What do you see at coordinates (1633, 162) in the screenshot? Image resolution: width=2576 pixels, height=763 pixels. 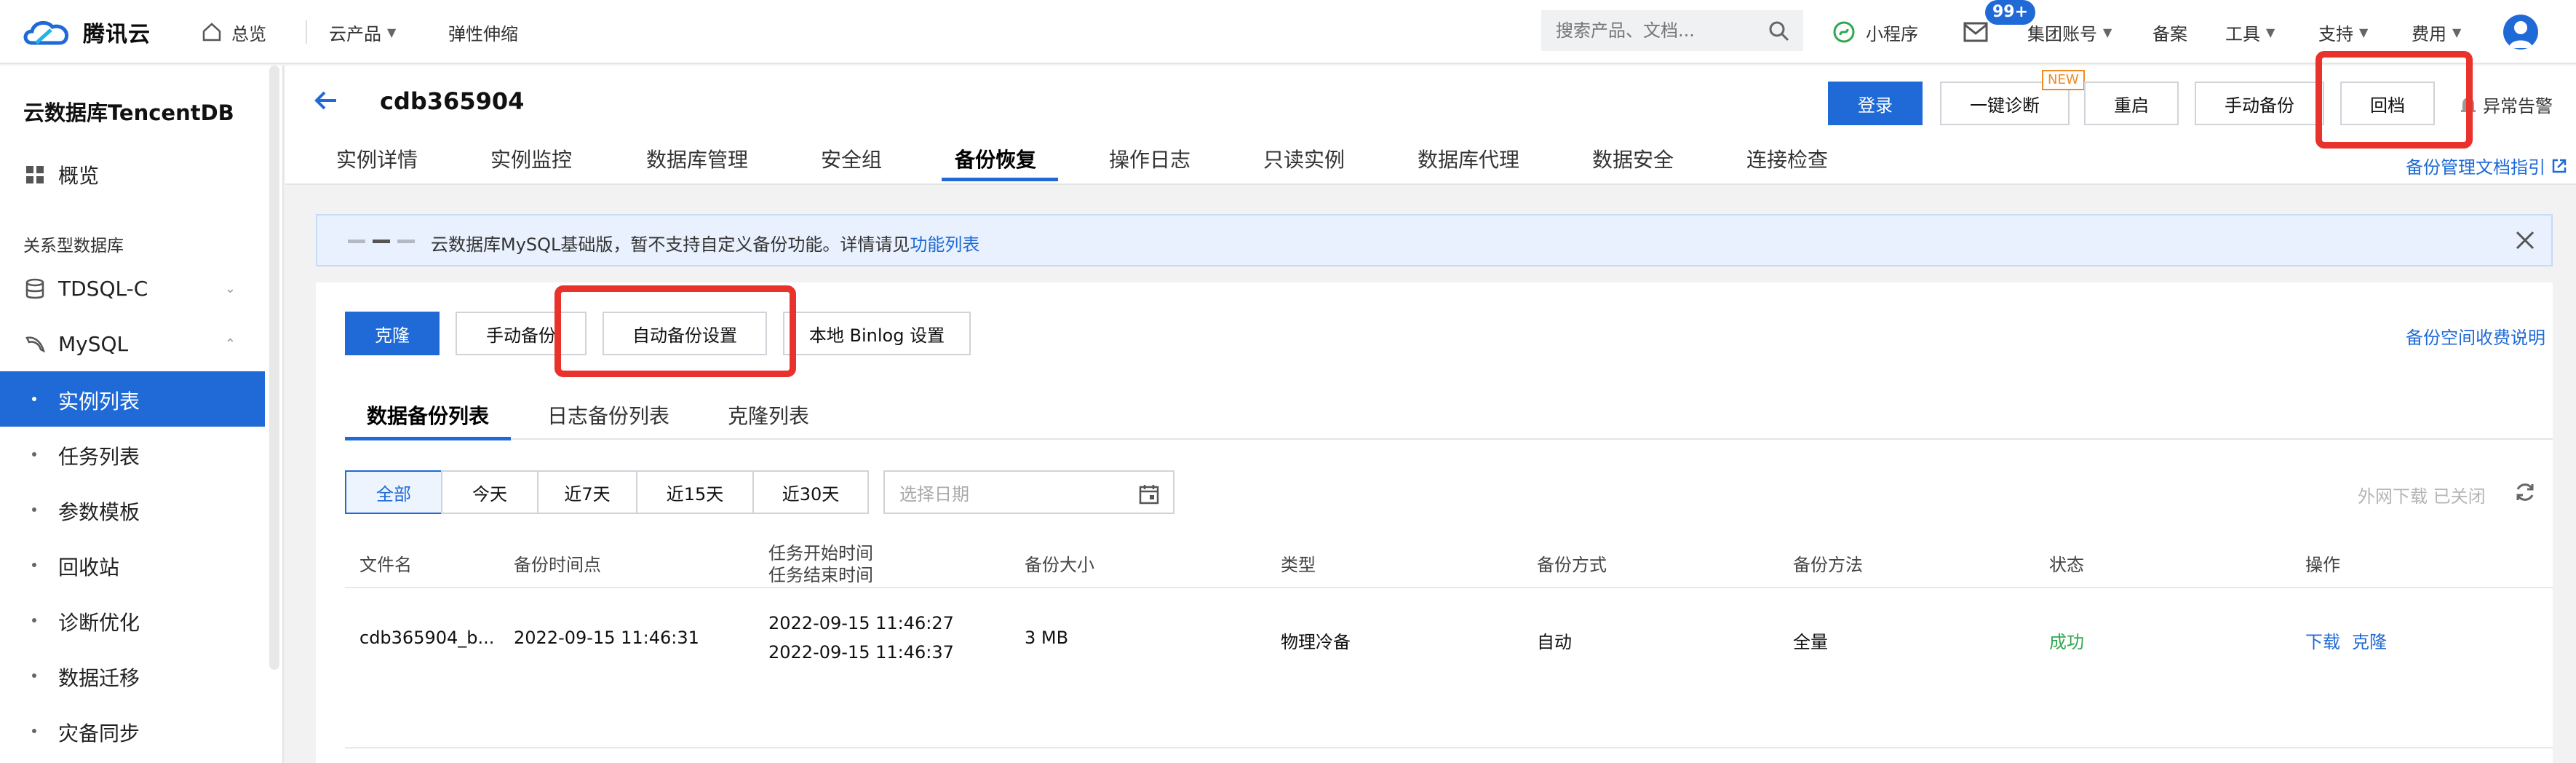 I see `tab-data-security: 数据安全` at bounding box center [1633, 162].